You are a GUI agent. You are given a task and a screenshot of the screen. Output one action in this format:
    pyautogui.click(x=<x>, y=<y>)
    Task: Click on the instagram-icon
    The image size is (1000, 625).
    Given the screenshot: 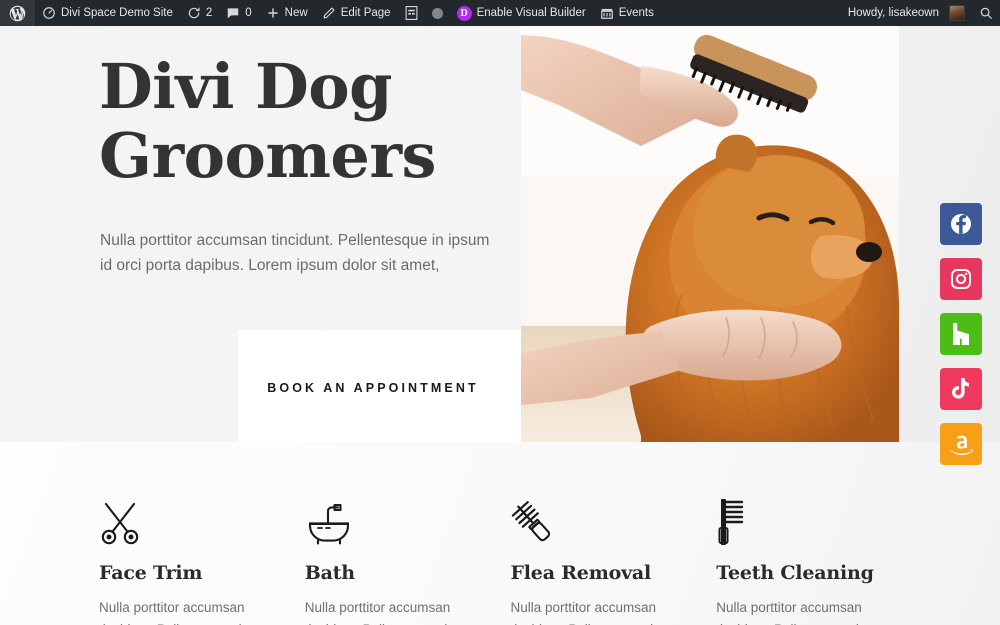 What is the action you would take?
    pyautogui.click(x=961, y=279)
    